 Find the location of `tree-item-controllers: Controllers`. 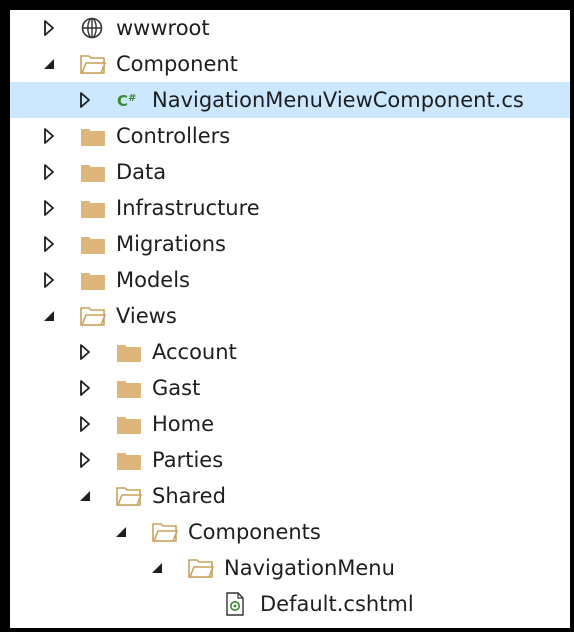

tree-item-controllers: Controllers is located at coordinates (290, 136).